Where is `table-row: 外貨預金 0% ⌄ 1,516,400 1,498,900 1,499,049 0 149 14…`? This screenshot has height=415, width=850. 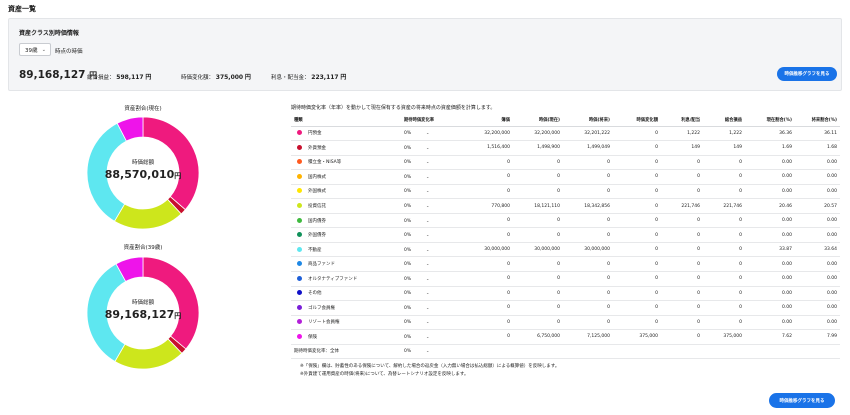
table-row: 外貨預金 0% ⌄ 1,516,400 1,498,900 1,499,049 0 149 14… is located at coordinates (565, 148).